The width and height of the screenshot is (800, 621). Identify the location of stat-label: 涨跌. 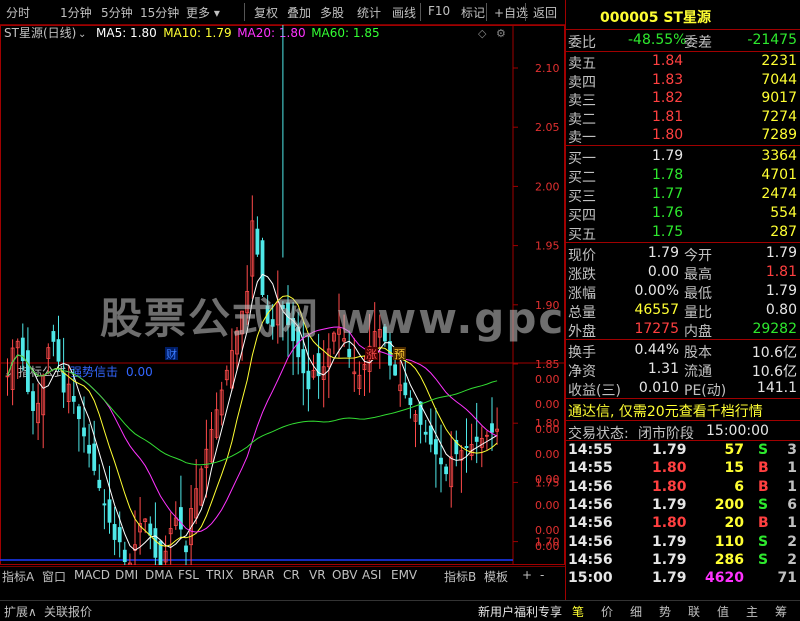
(582, 275).